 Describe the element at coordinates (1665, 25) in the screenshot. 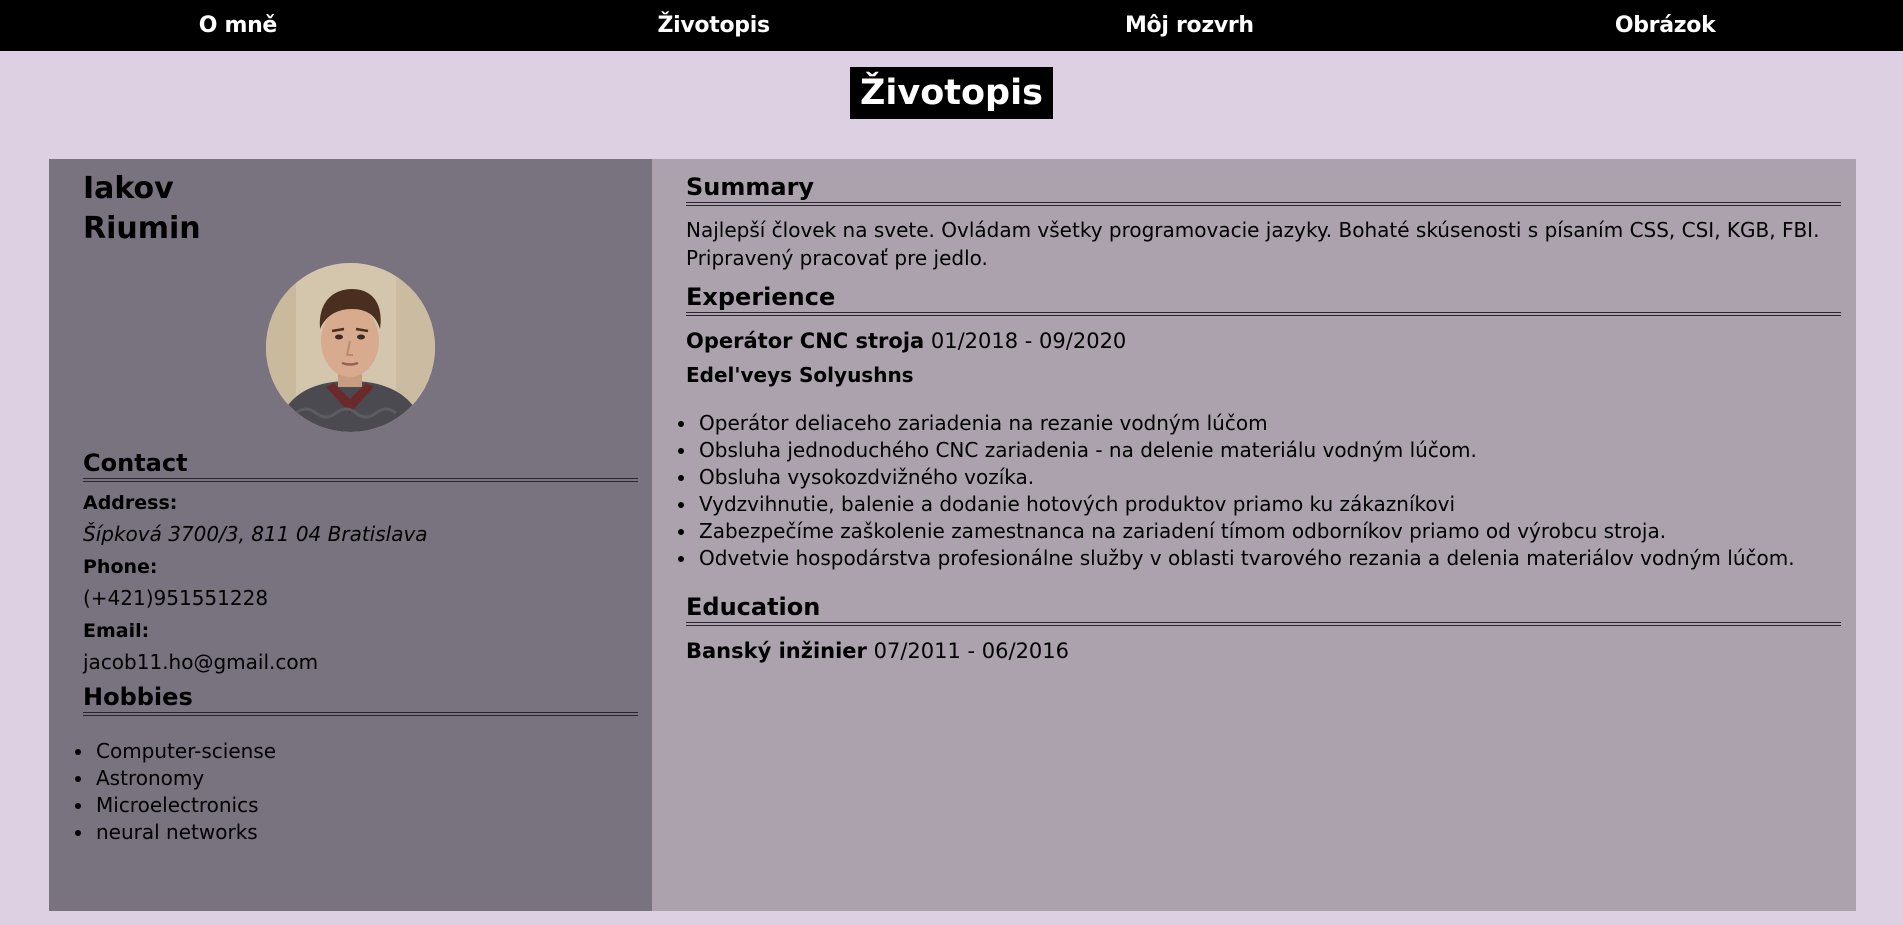

I see `nav-link-obrazok: Obrázok` at that location.